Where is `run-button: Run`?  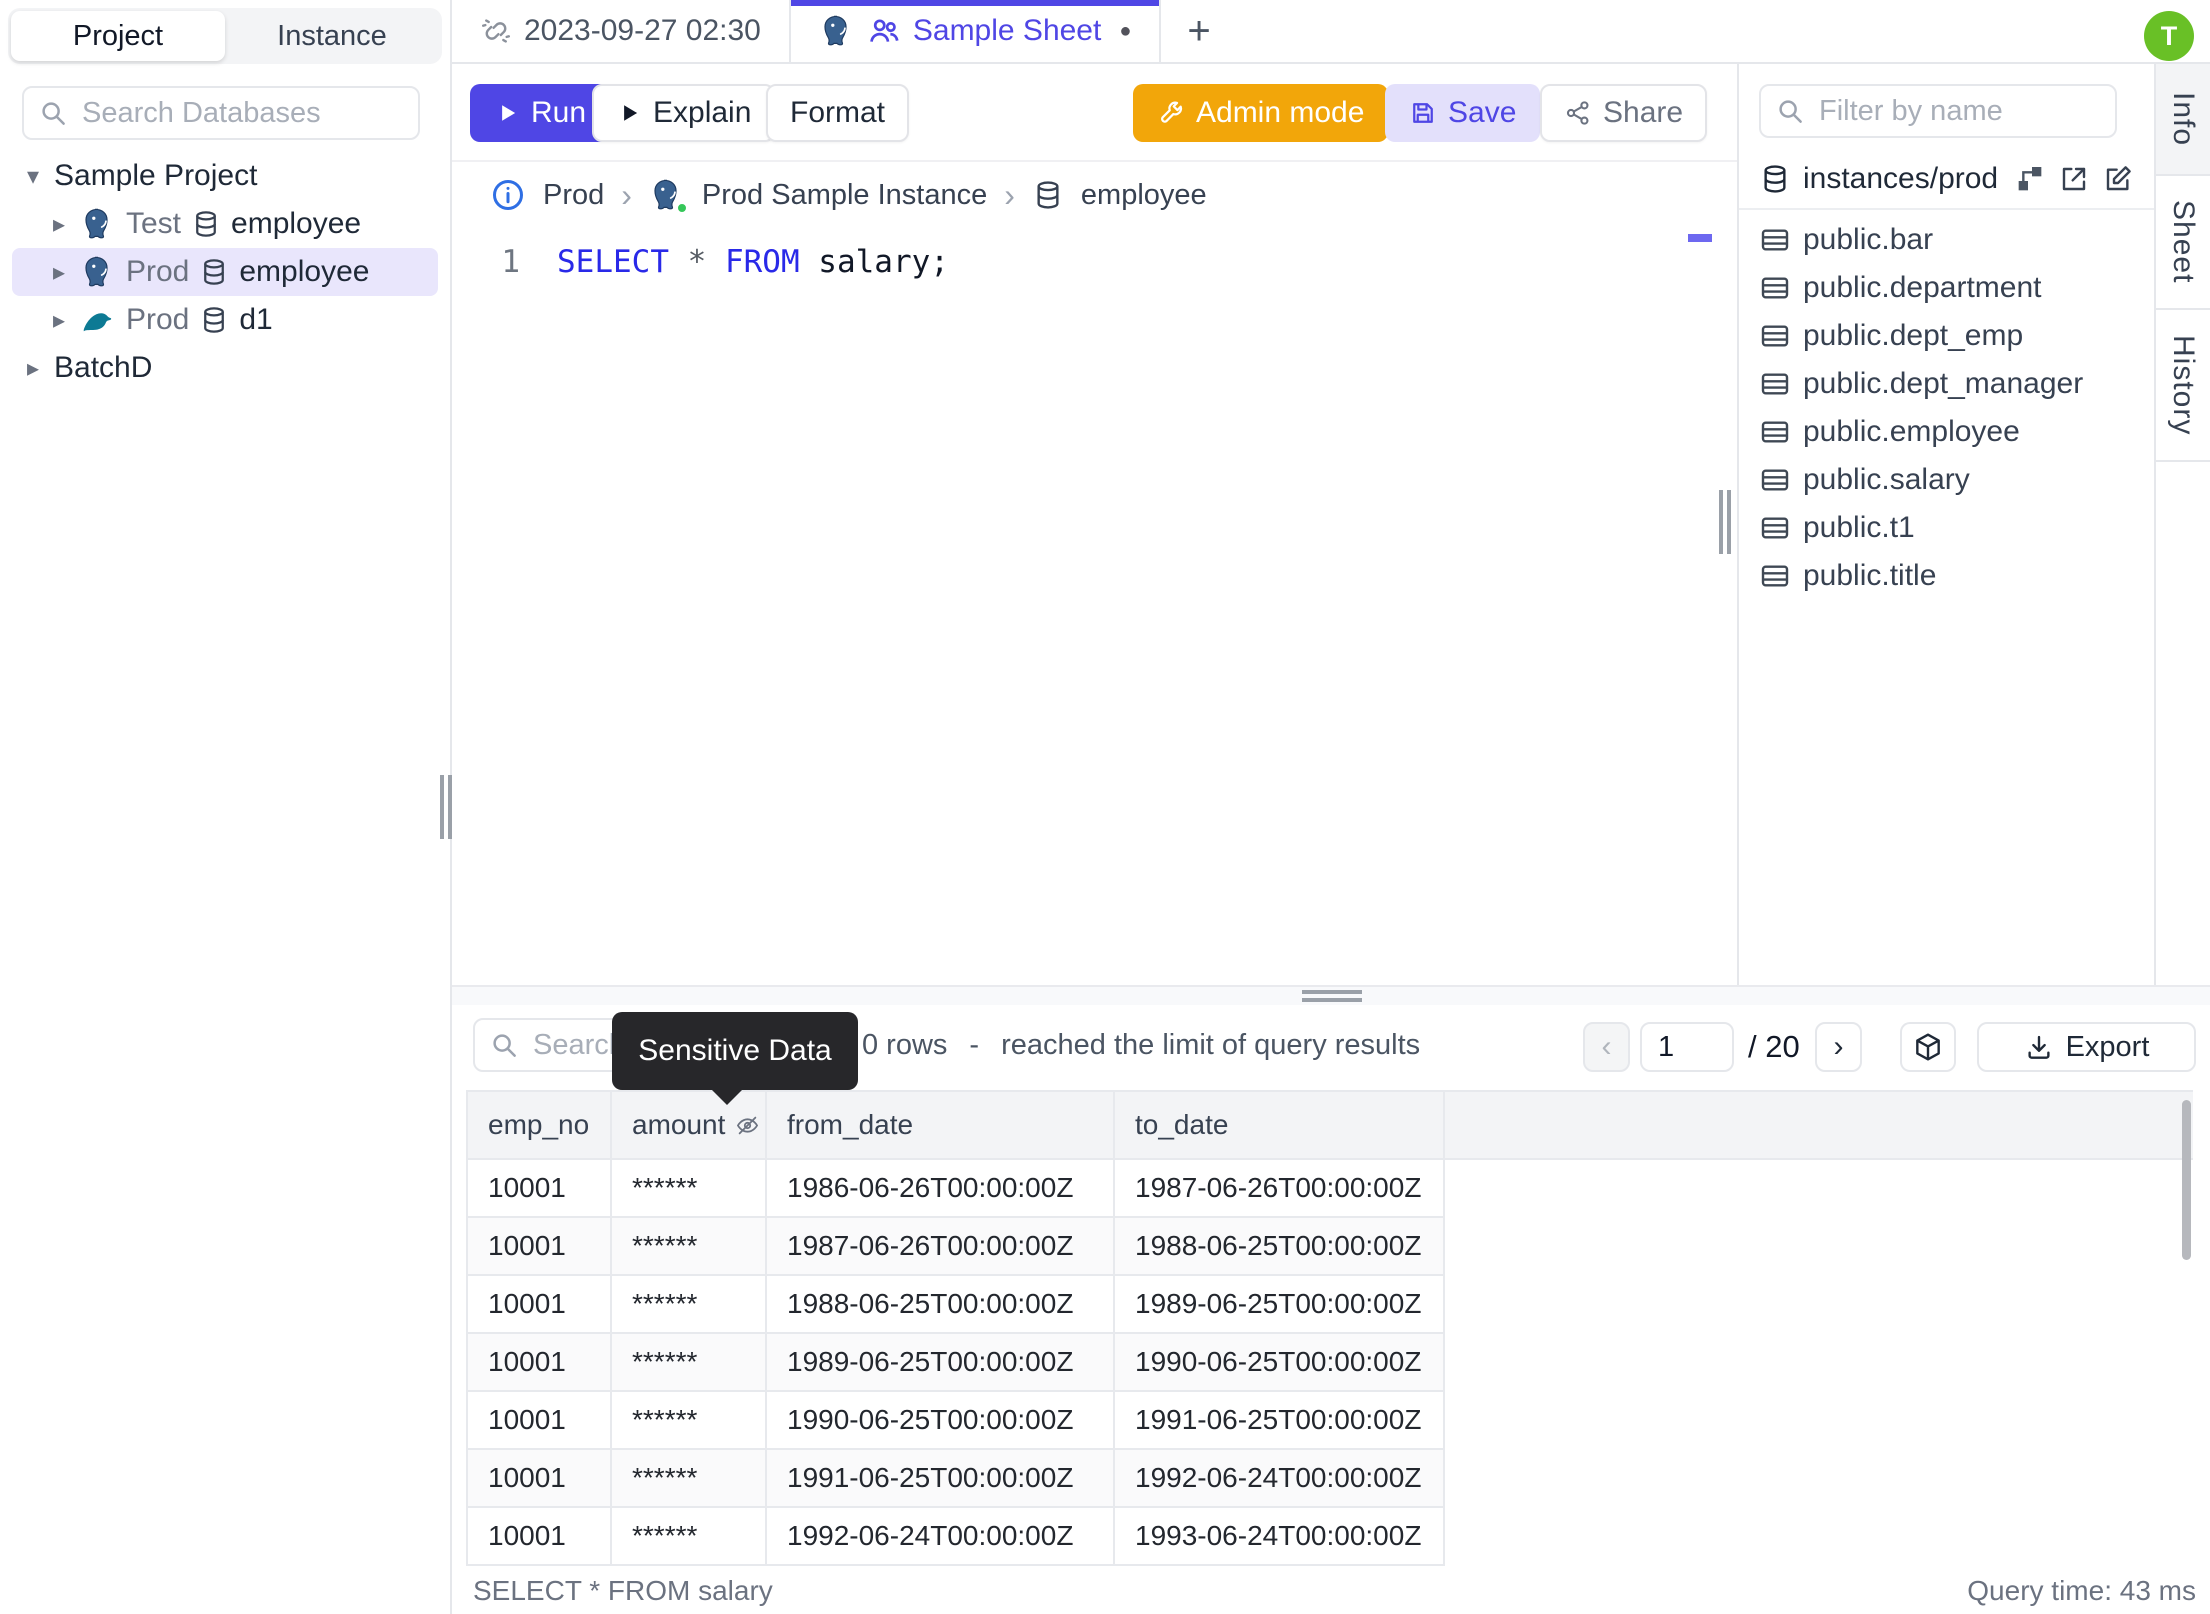
run-button: Run is located at coordinates (540, 113).